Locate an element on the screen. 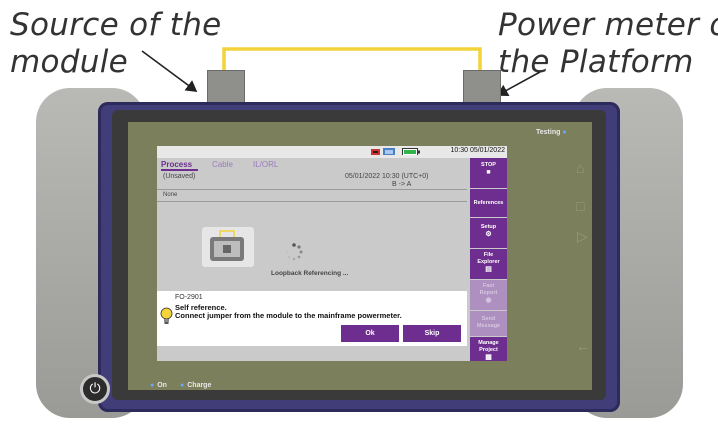 The image size is (718, 432). tab-cable: Cable is located at coordinates (222, 164).